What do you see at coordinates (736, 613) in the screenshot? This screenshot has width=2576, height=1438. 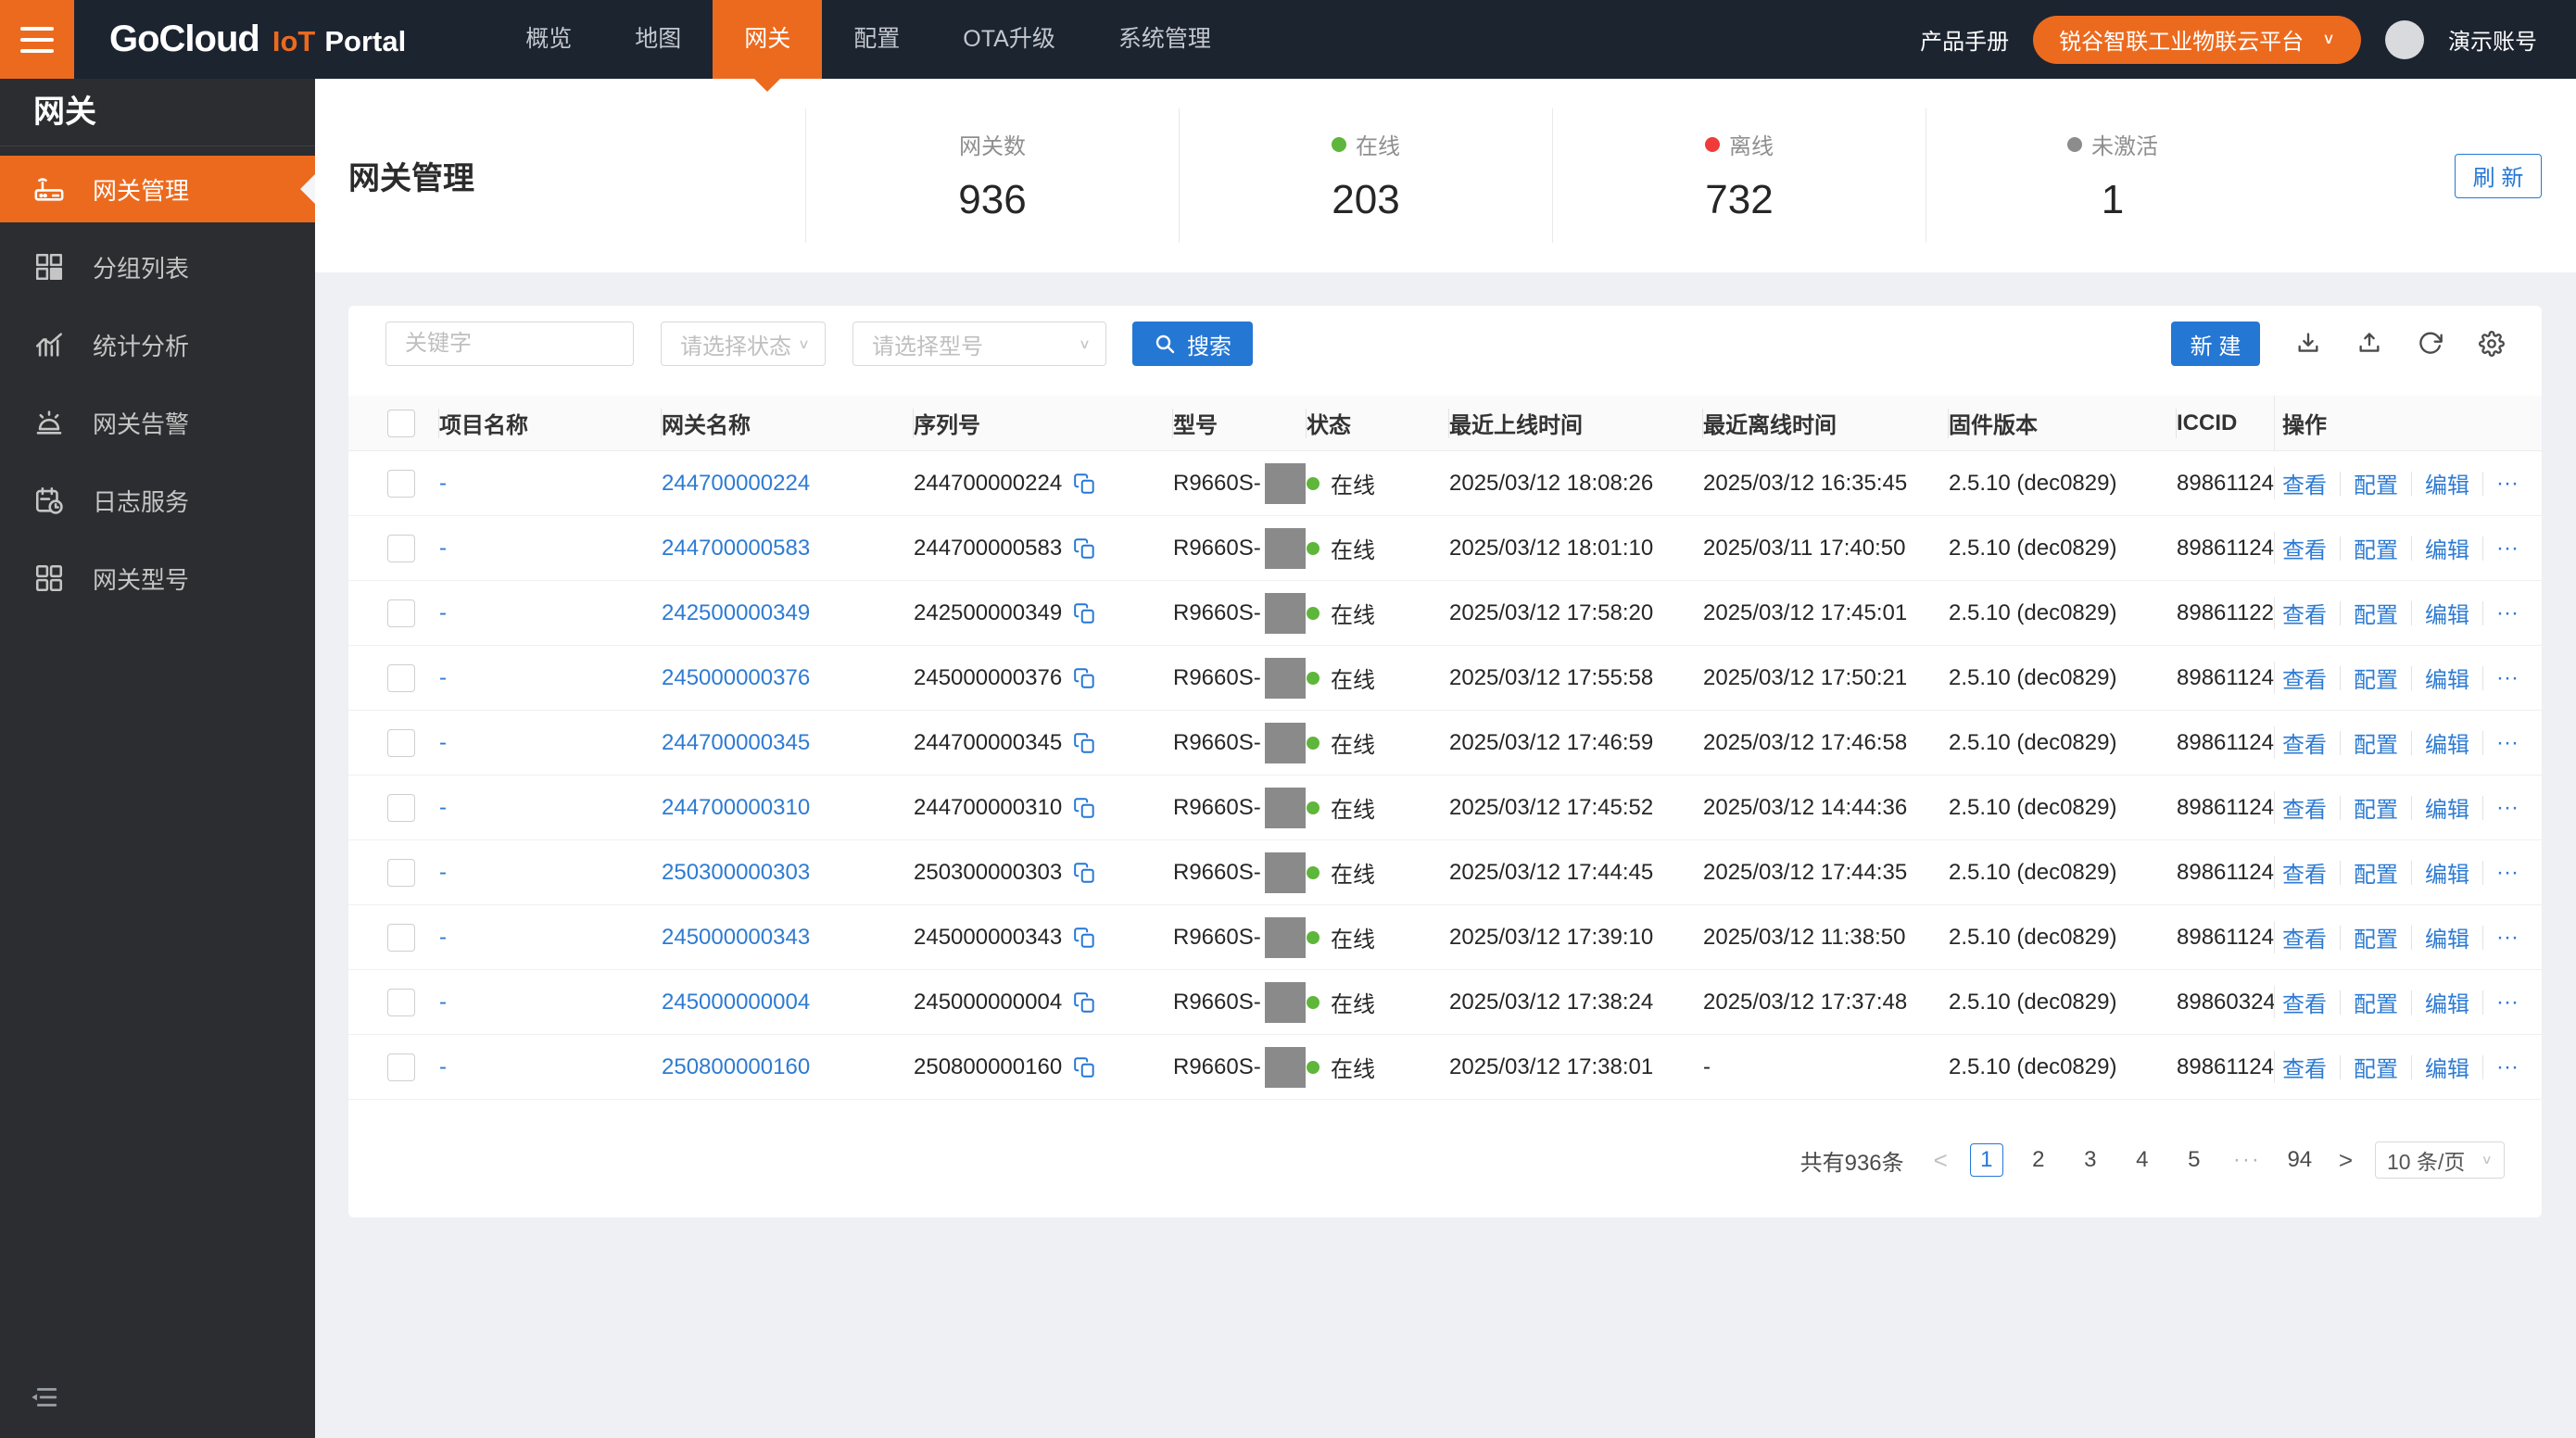 I see `gateway-name-link: 242500000349` at bounding box center [736, 613].